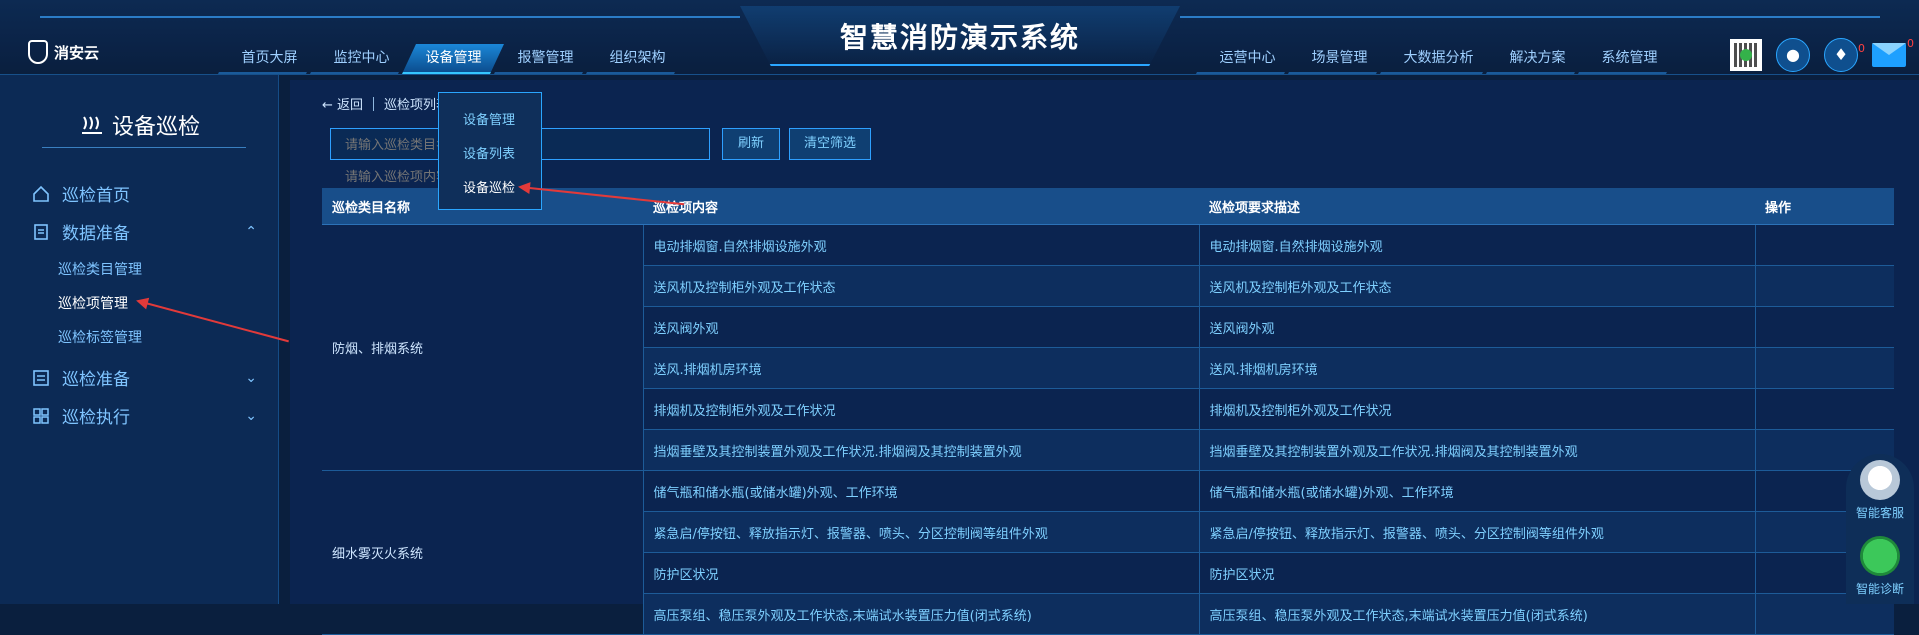  What do you see at coordinates (1880, 529) in the screenshot?
I see `floating-service-panel: 智能客服 智能诊断` at bounding box center [1880, 529].